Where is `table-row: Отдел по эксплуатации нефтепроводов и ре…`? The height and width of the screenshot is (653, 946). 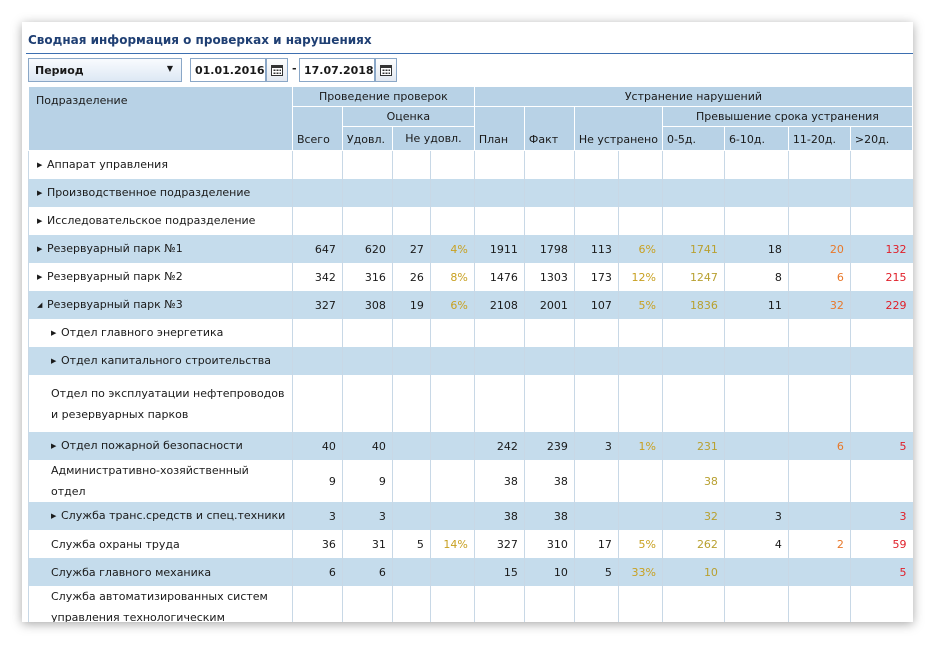 table-row: Отдел по эксплуатации нефтепроводов и ре… is located at coordinates (470, 403).